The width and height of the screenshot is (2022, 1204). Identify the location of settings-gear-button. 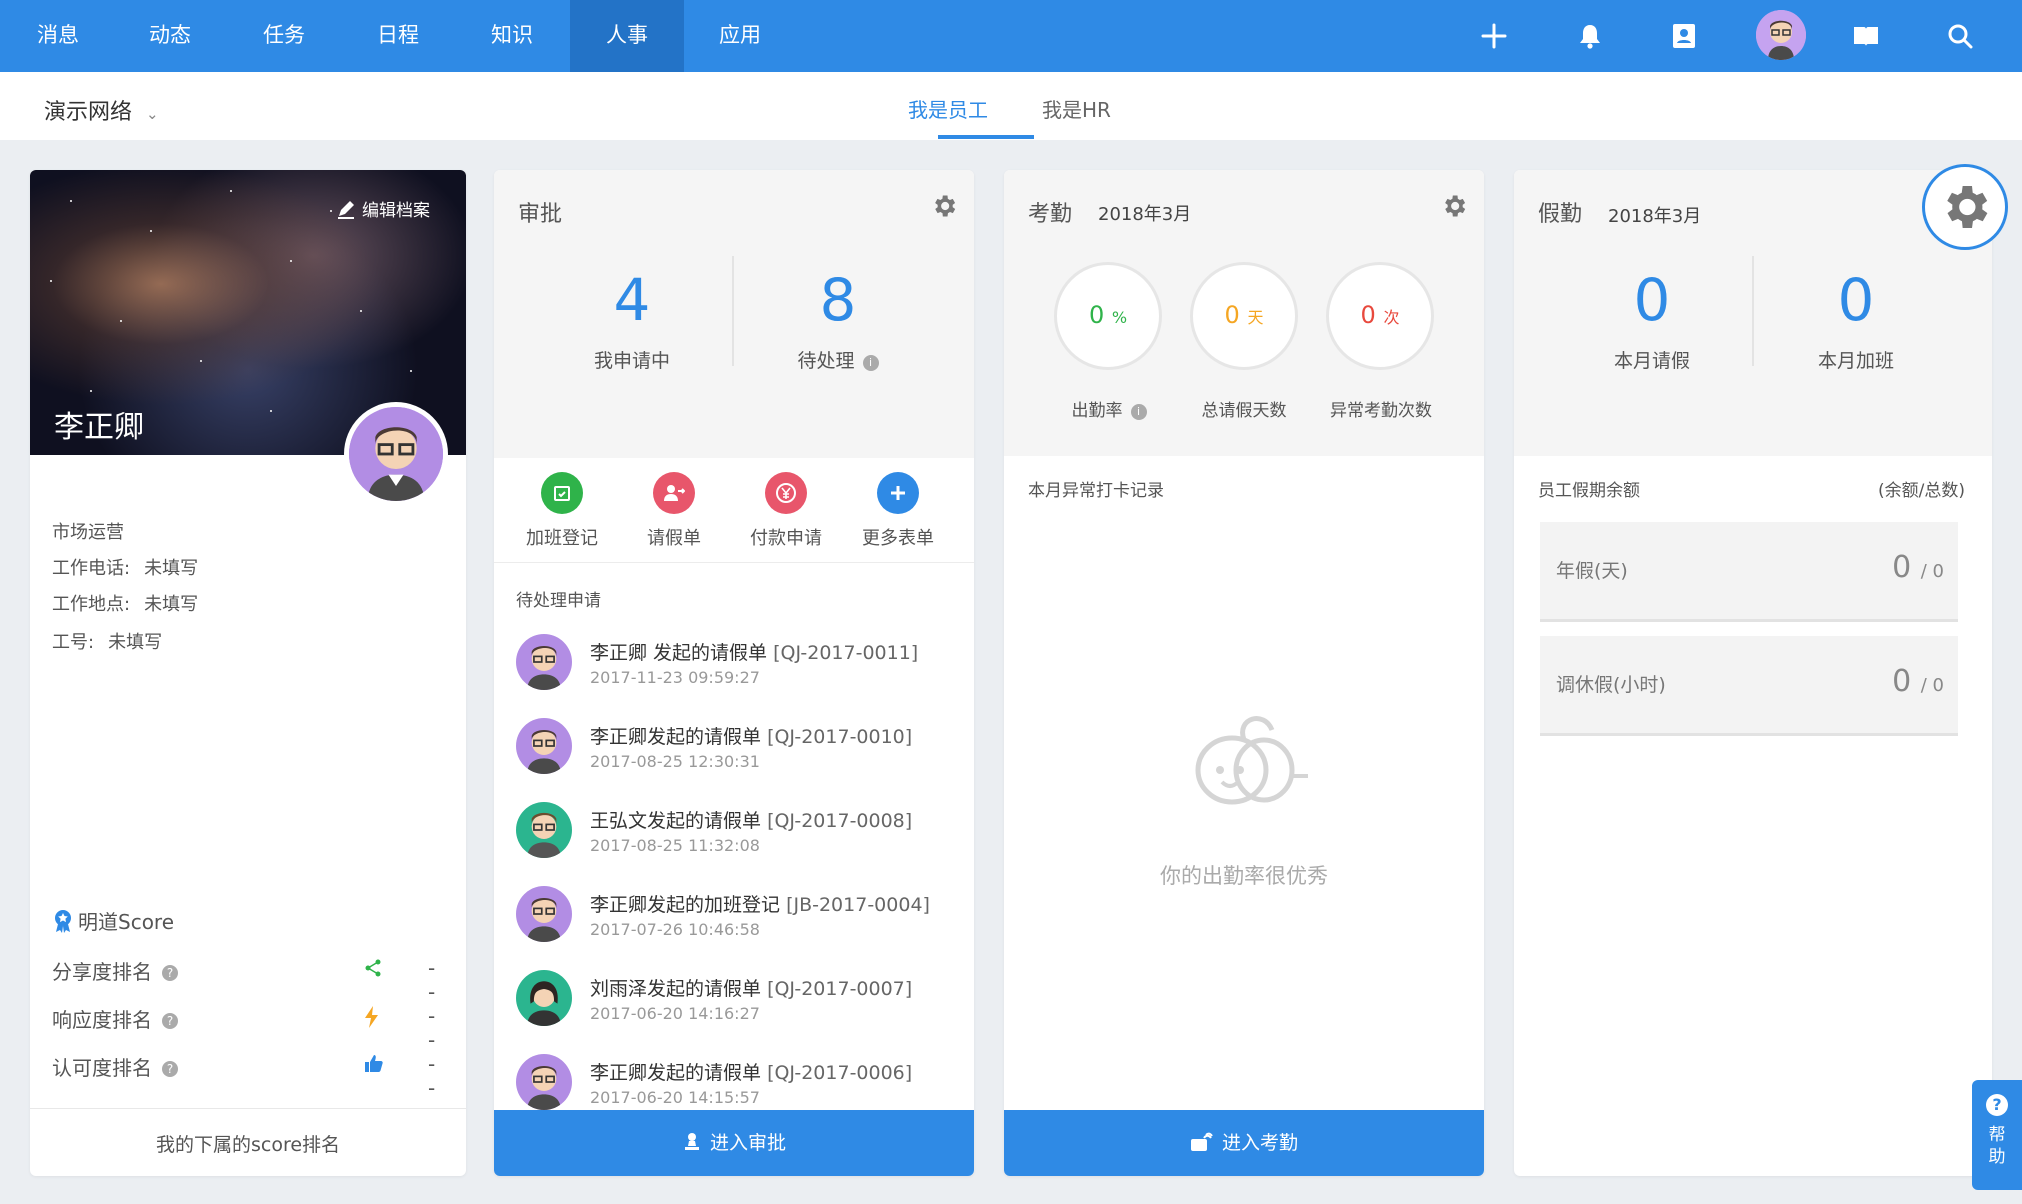
(1965, 207).